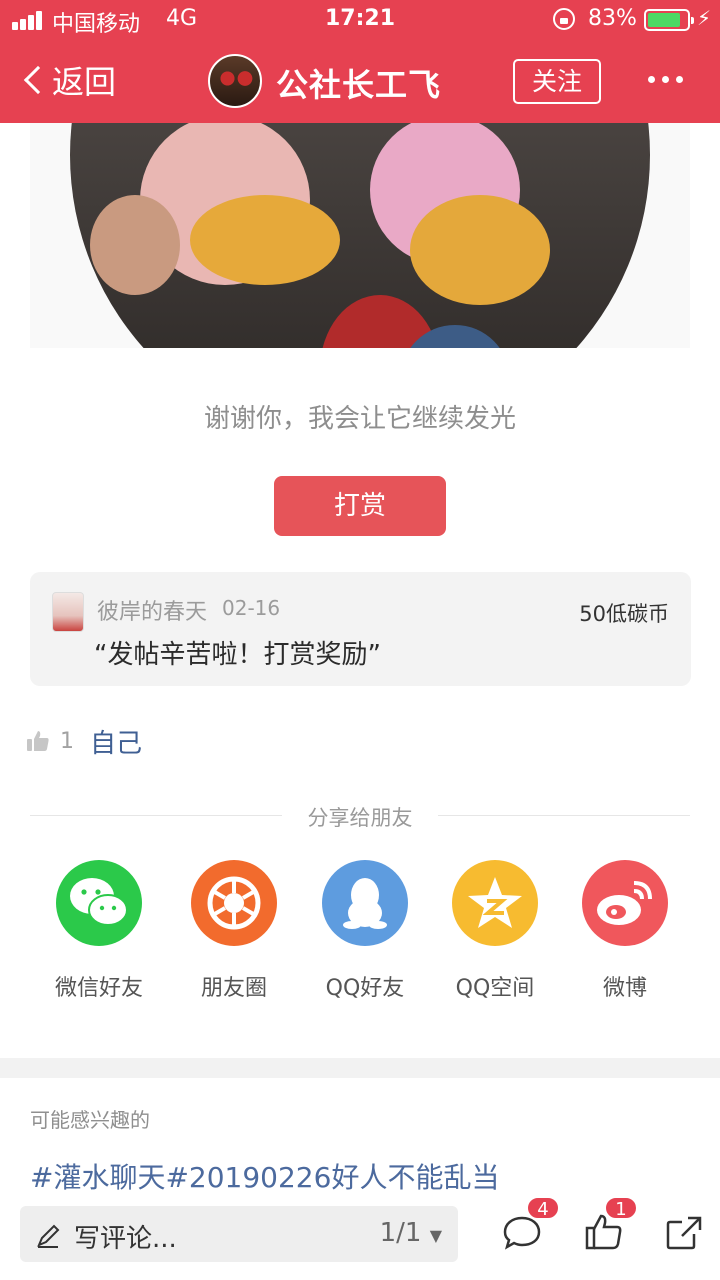 The width and height of the screenshot is (720, 1280). What do you see at coordinates (624, 988) in the screenshot?
I see `share-label: 微博` at bounding box center [624, 988].